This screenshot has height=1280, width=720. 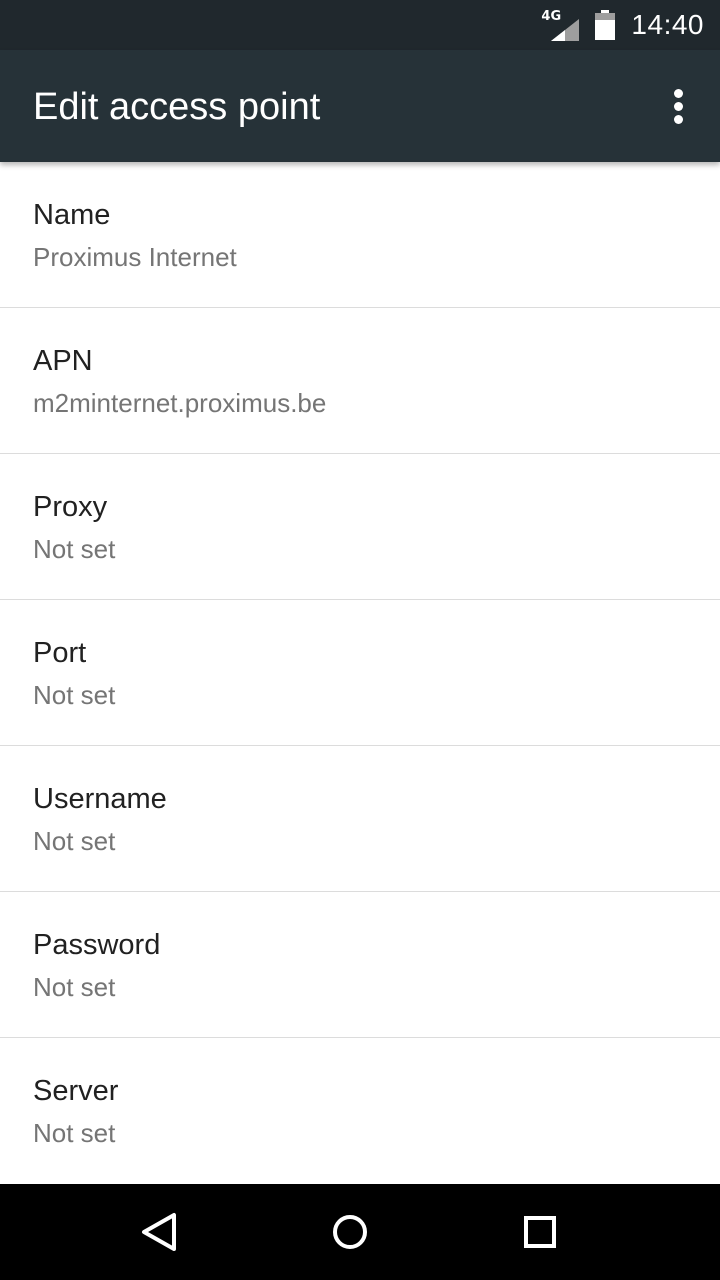 What do you see at coordinates (360, 25) in the screenshot?
I see `status-bar: 4G 14:40` at bounding box center [360, 25].